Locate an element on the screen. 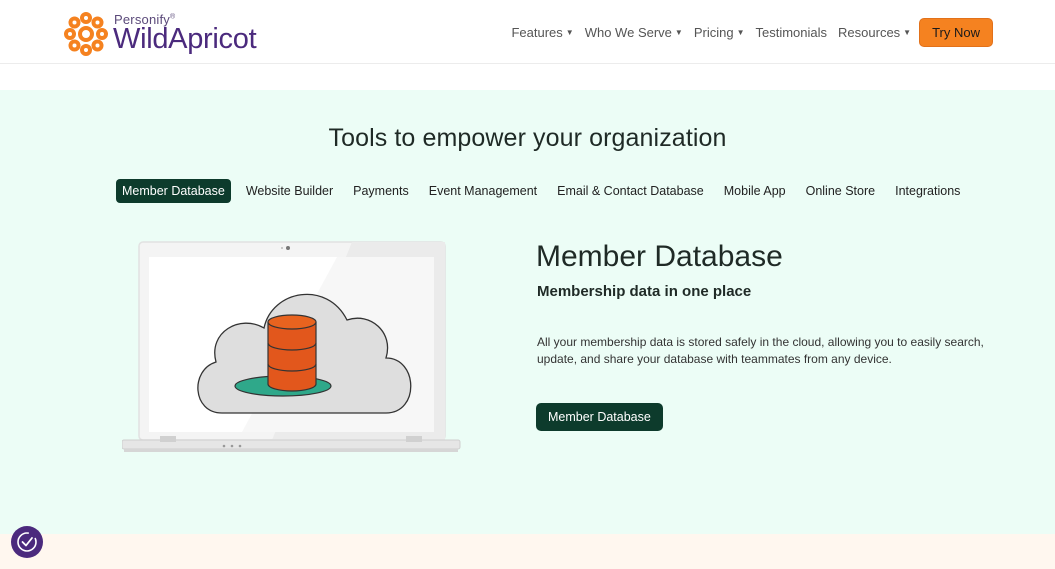 This screenshot has height=569, width=1055. nav-who-we-serve: Who We Serve ▼ is located at coordinates (634, 32).